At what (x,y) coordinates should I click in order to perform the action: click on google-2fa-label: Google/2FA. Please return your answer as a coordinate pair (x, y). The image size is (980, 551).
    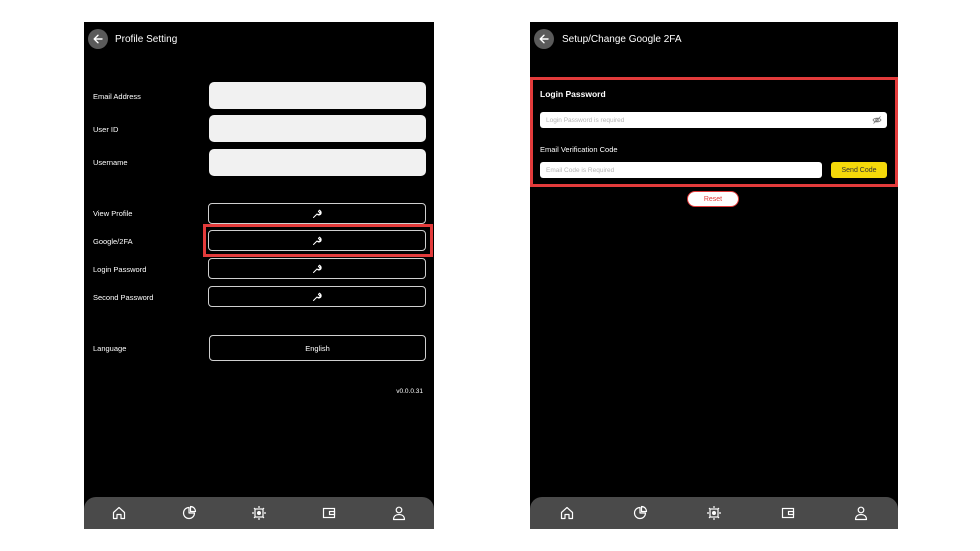
    Looking at the image, I should click on (113, 241).